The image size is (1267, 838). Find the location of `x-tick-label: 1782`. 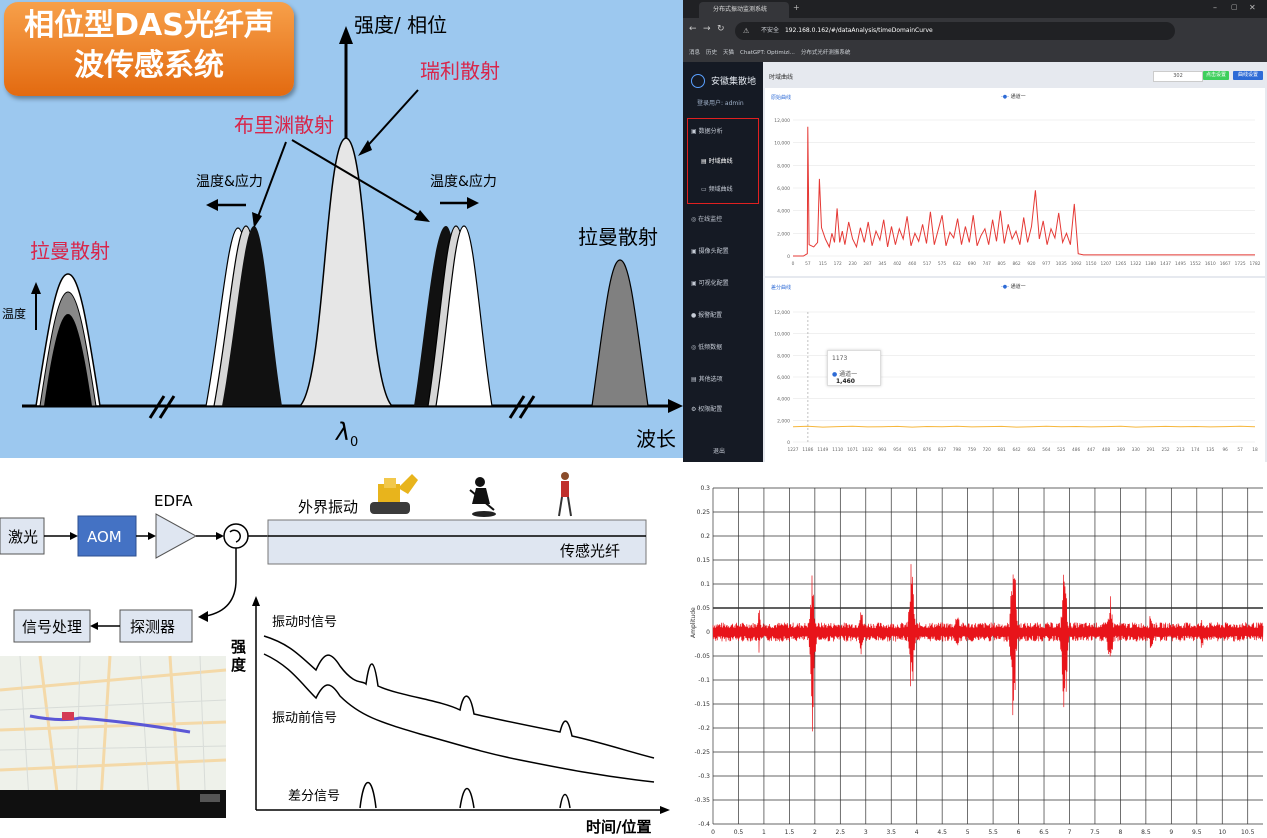

x-tick-label: 1782 is located at coordinates (1255, 264).